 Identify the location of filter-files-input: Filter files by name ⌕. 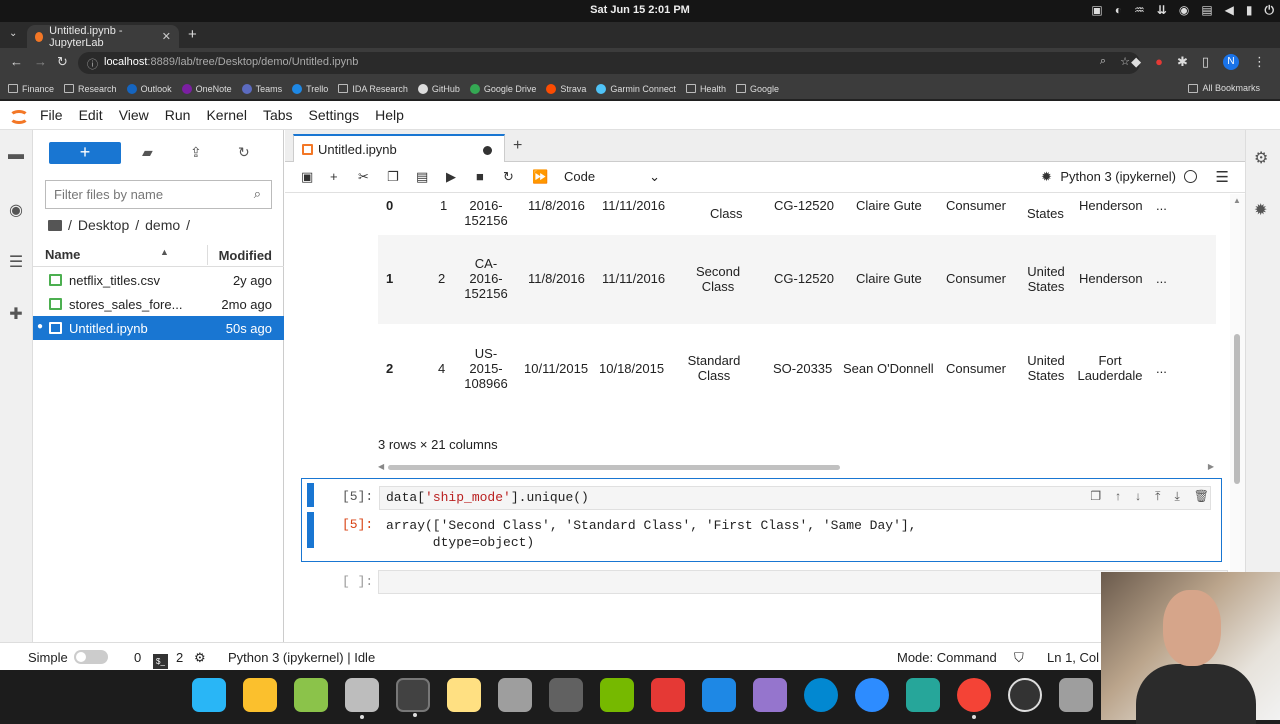
(158, 194).